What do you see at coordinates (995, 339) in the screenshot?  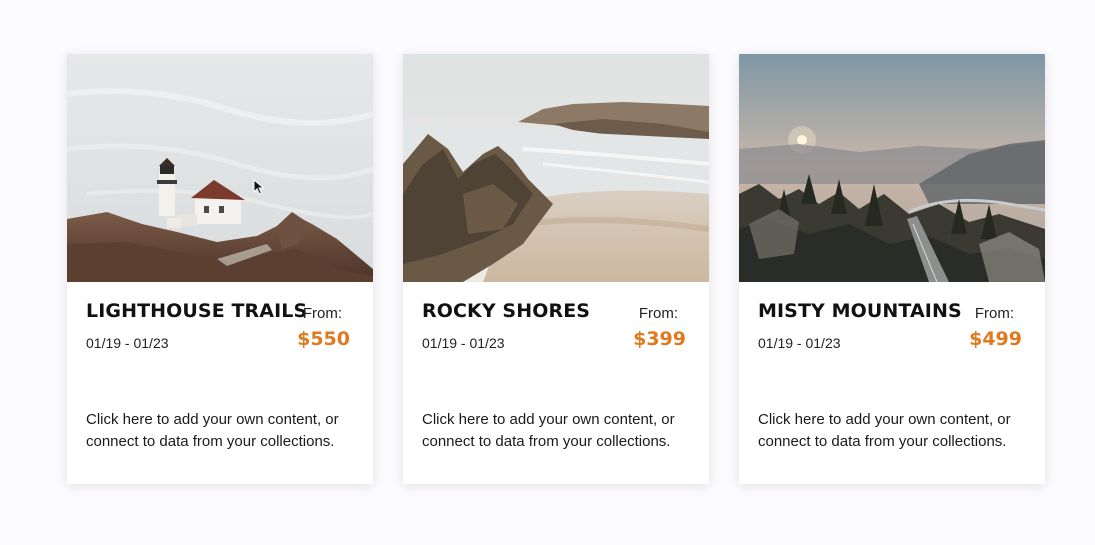 I see `price-value: $499` at bounding box center [995, 339].